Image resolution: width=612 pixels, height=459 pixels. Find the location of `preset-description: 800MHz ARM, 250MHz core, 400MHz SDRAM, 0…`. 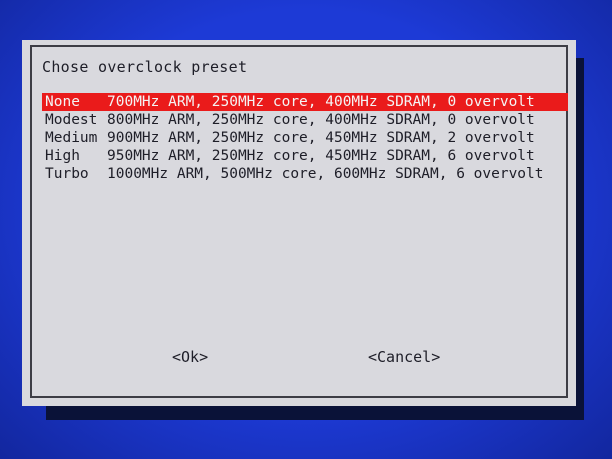

preset-description: 800MHz ARM, 250MHz core, 400MHz SDRAM, 0… is located at coordinates (321, 120).